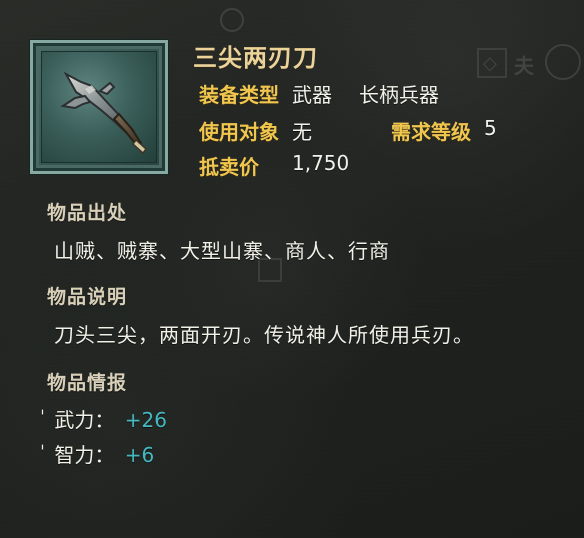 This screenshot has height=538, width=584. I want to click on description-section-text: 刀头三尖，两面开刃。传说神人所使用兵刃。, so click(264, 335).